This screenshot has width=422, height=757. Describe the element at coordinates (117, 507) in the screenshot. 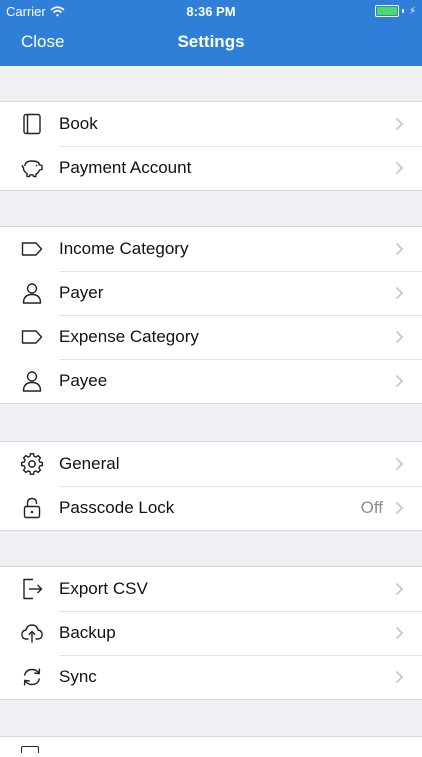

I see `row-label: Passcode Lock` at that location.